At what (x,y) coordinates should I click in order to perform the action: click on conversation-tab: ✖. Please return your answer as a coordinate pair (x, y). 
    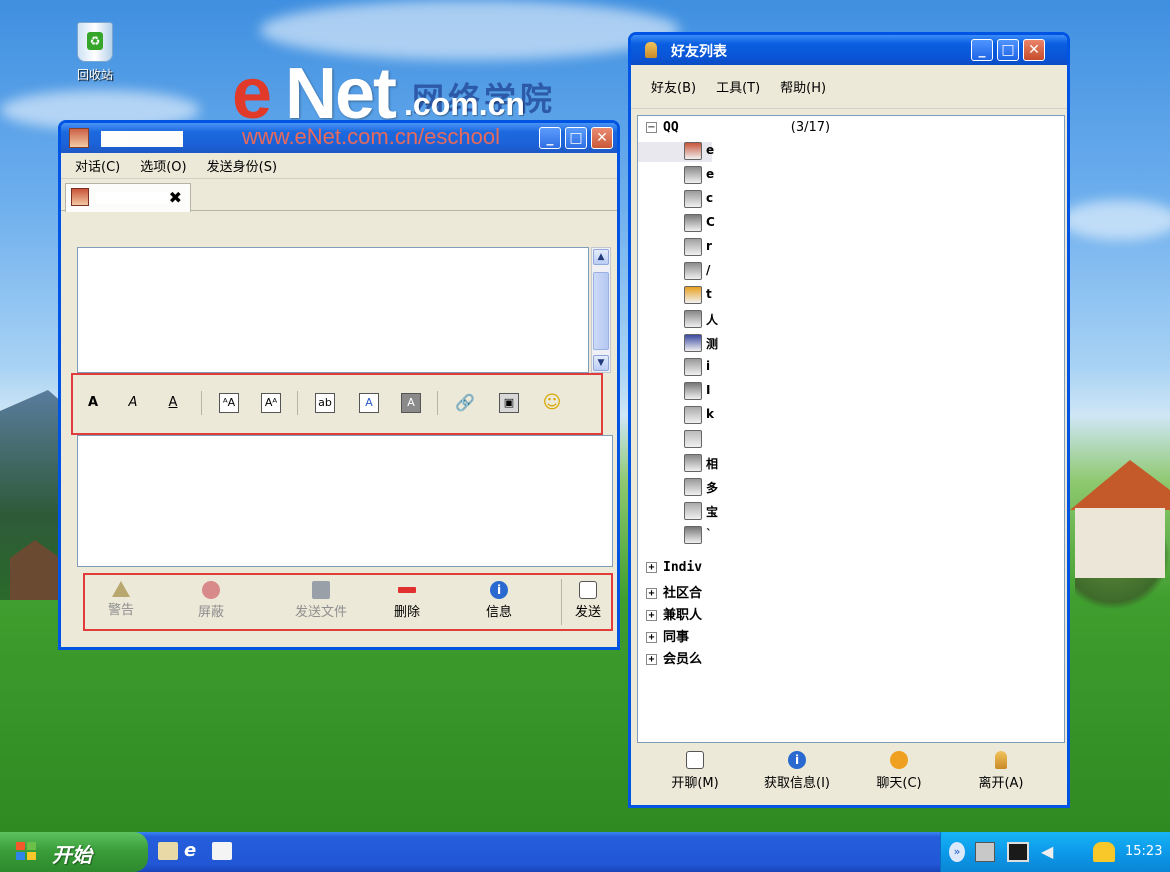
    Looking at the image, I should click on (128, 197).